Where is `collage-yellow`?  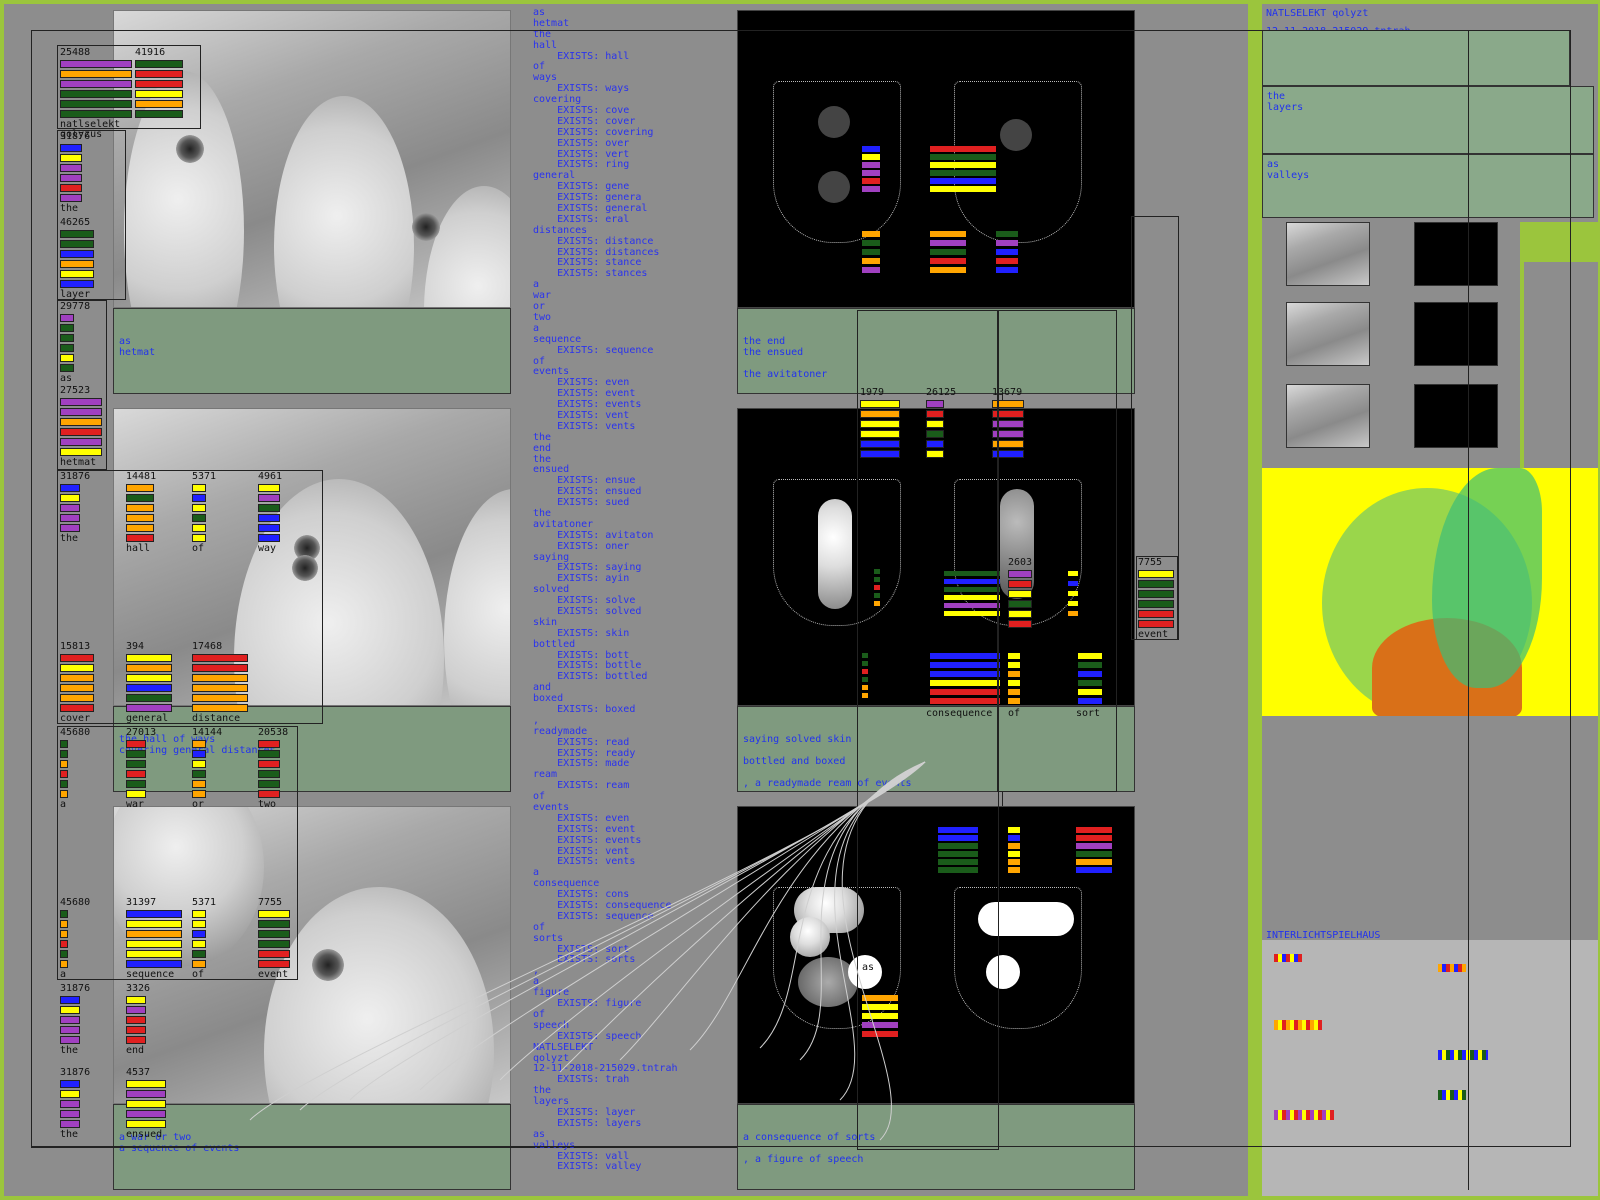
collage-yellow is located at coordinates (1430, 592).